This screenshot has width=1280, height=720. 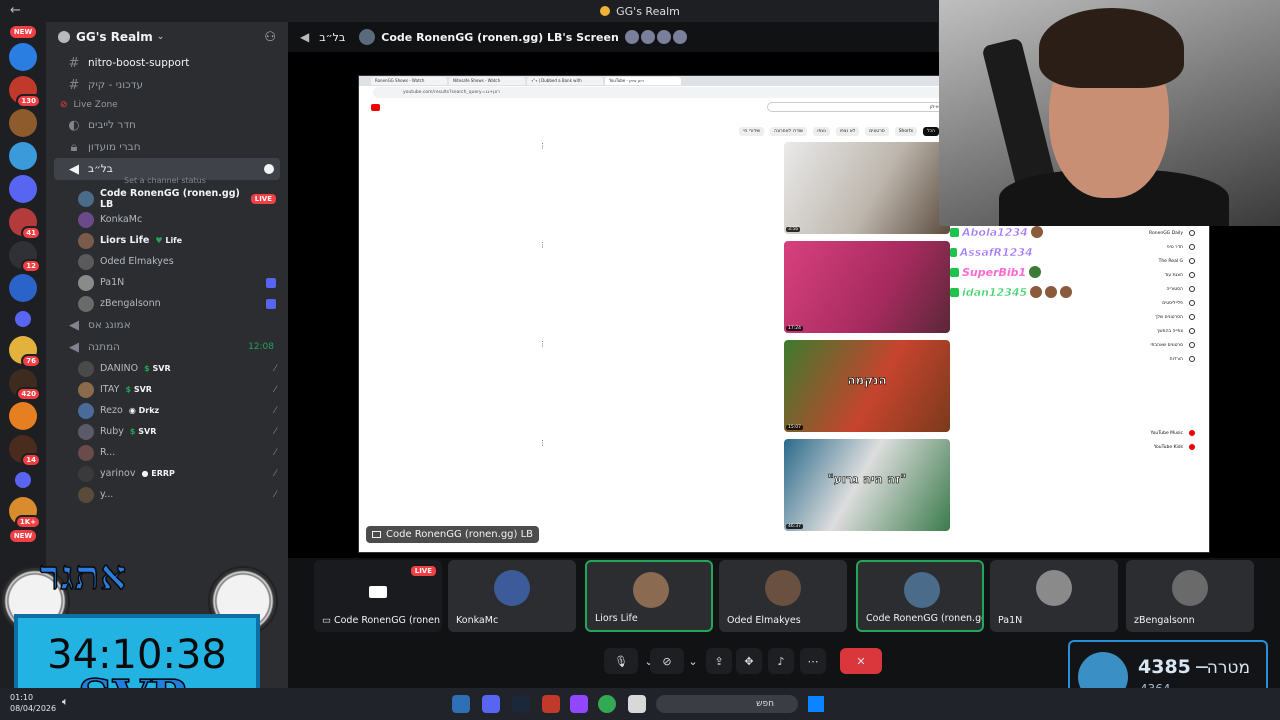 What do you see at coordinates (1169, 289) in the screenshot?
I see `sidebar-item: הסטוריה` at bounding box center [1169, 289].